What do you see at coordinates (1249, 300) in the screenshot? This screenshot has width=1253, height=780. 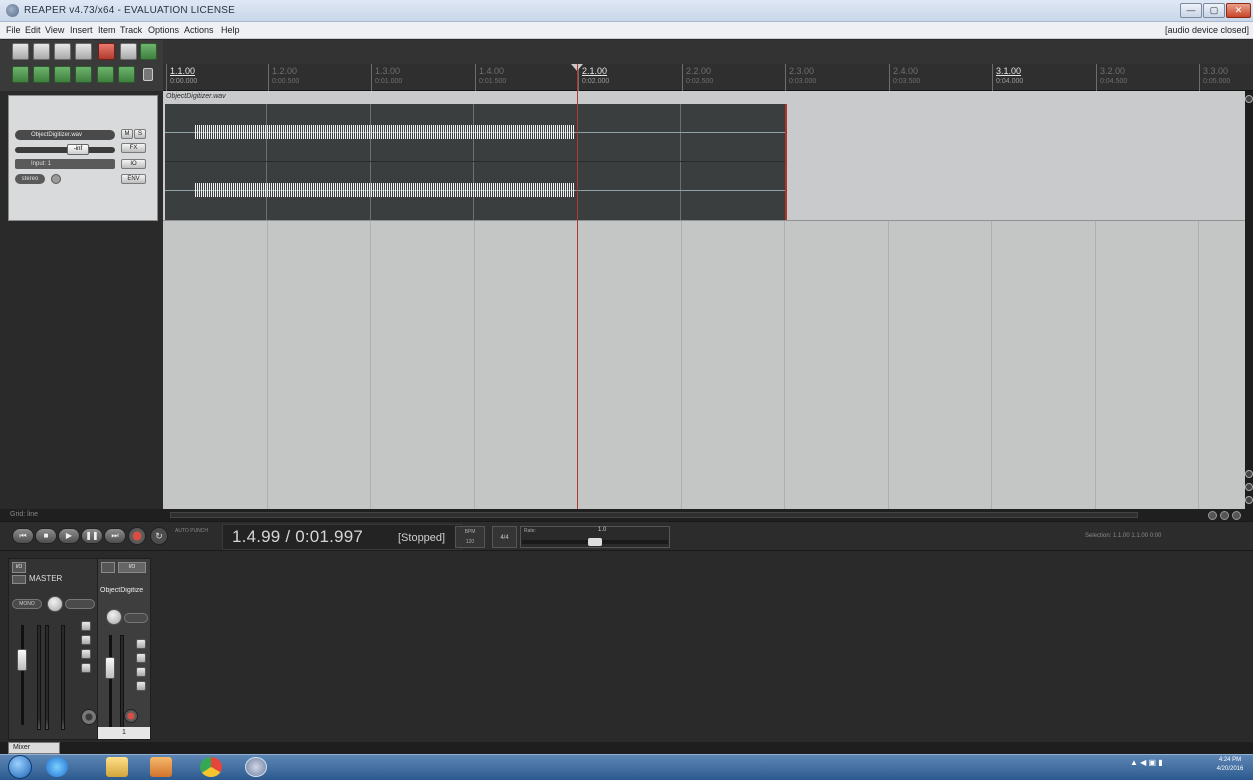 I see `vertical-scrollbar` at bounding box center [1249, 300].